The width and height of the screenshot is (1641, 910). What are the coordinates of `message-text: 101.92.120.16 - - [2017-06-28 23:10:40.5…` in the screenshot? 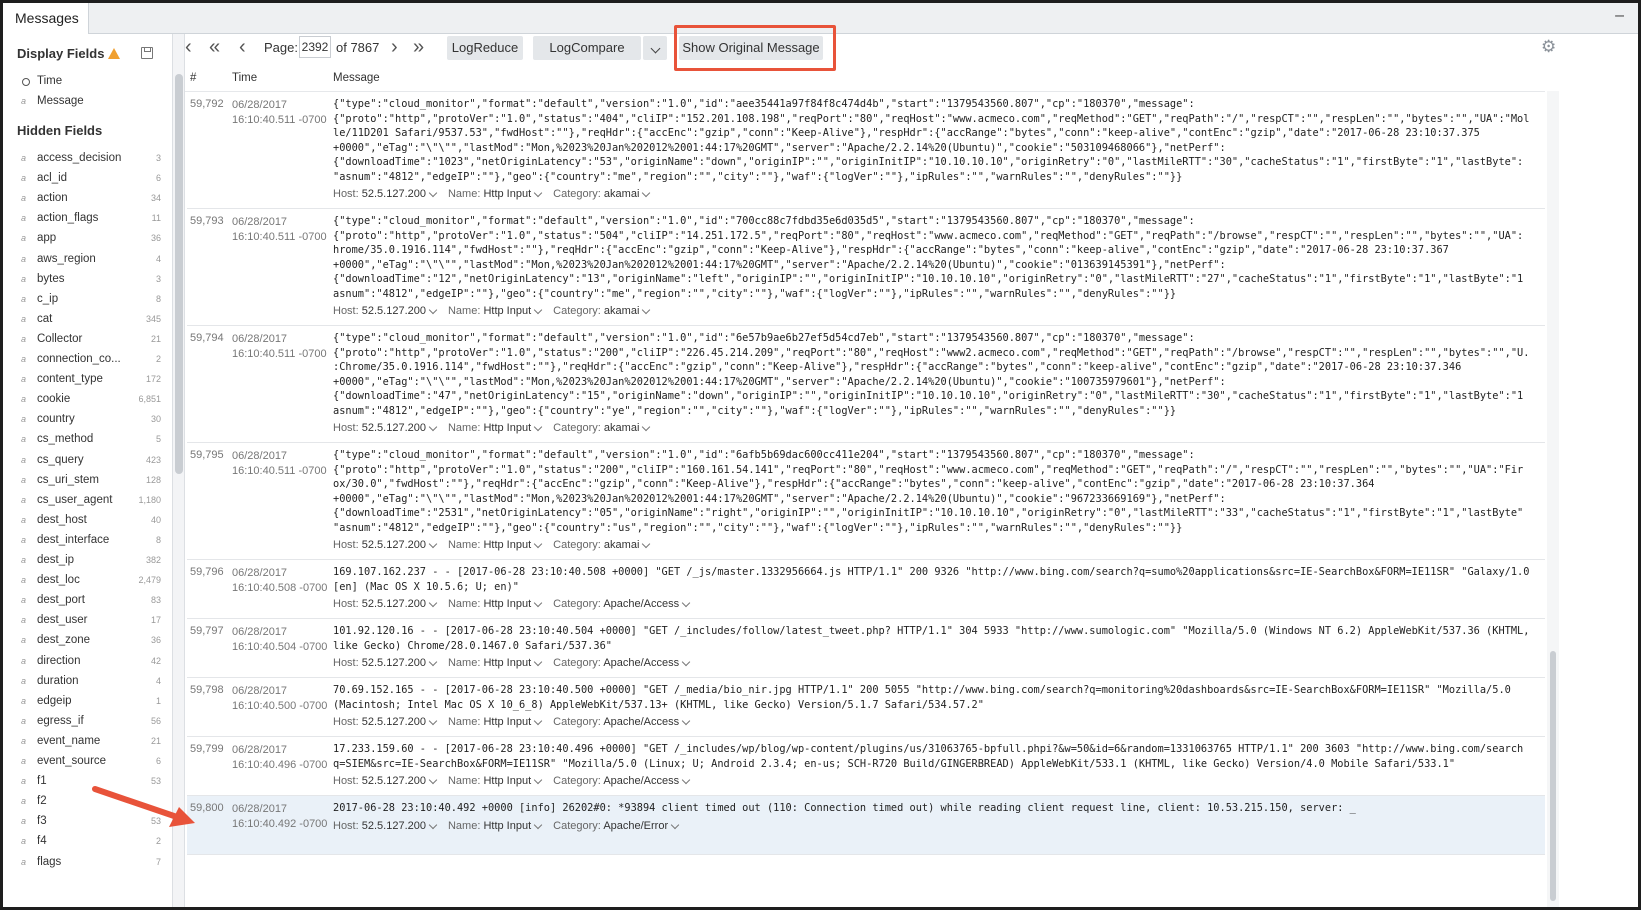 It's located at (938, 638).